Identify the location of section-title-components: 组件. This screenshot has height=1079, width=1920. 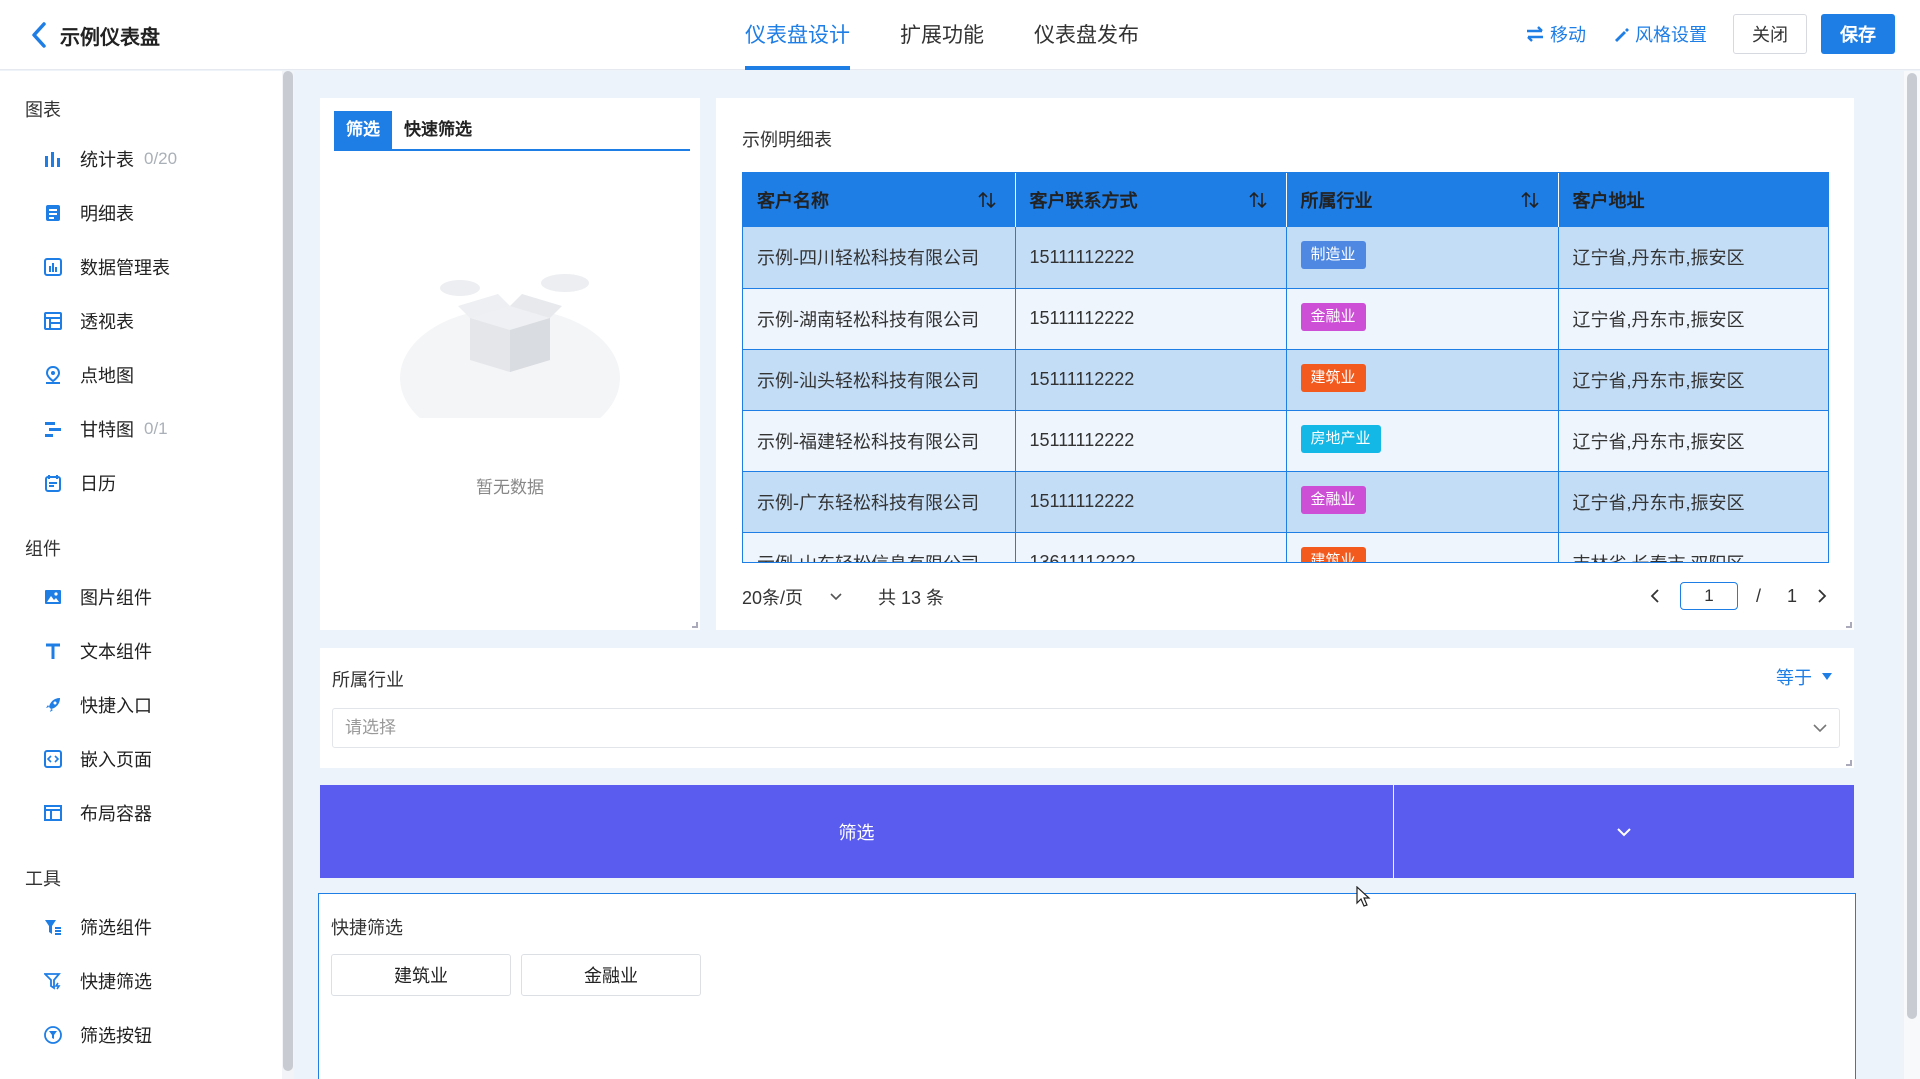
(43, 549).